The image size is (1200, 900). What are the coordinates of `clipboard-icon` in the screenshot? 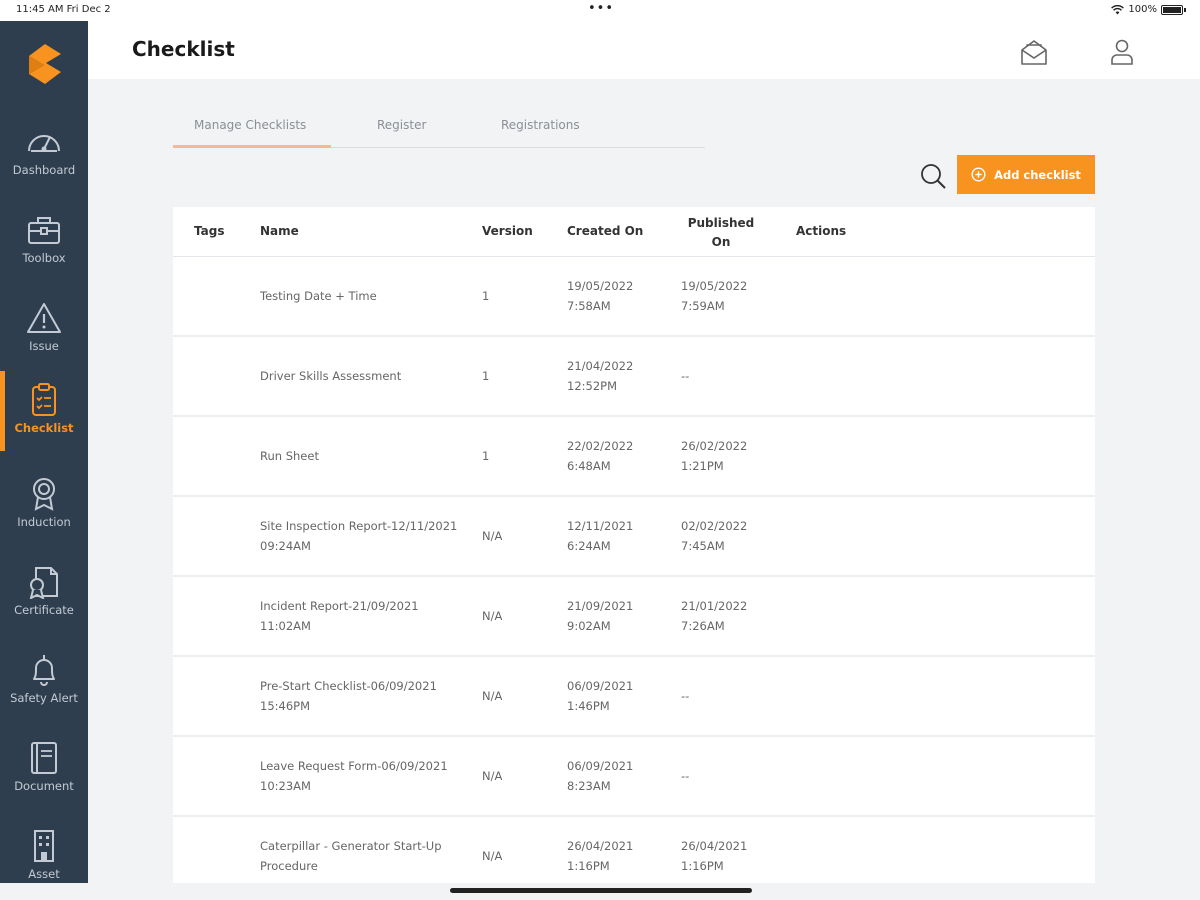 It's located at (44, 400).